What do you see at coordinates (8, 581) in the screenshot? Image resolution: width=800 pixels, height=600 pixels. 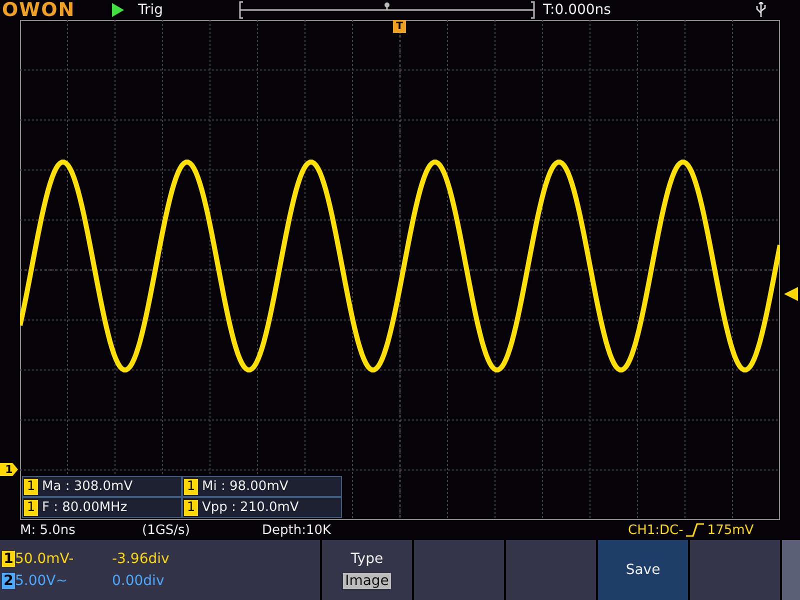 I see `channel-badge: 2` at bounding box center [8, 581].